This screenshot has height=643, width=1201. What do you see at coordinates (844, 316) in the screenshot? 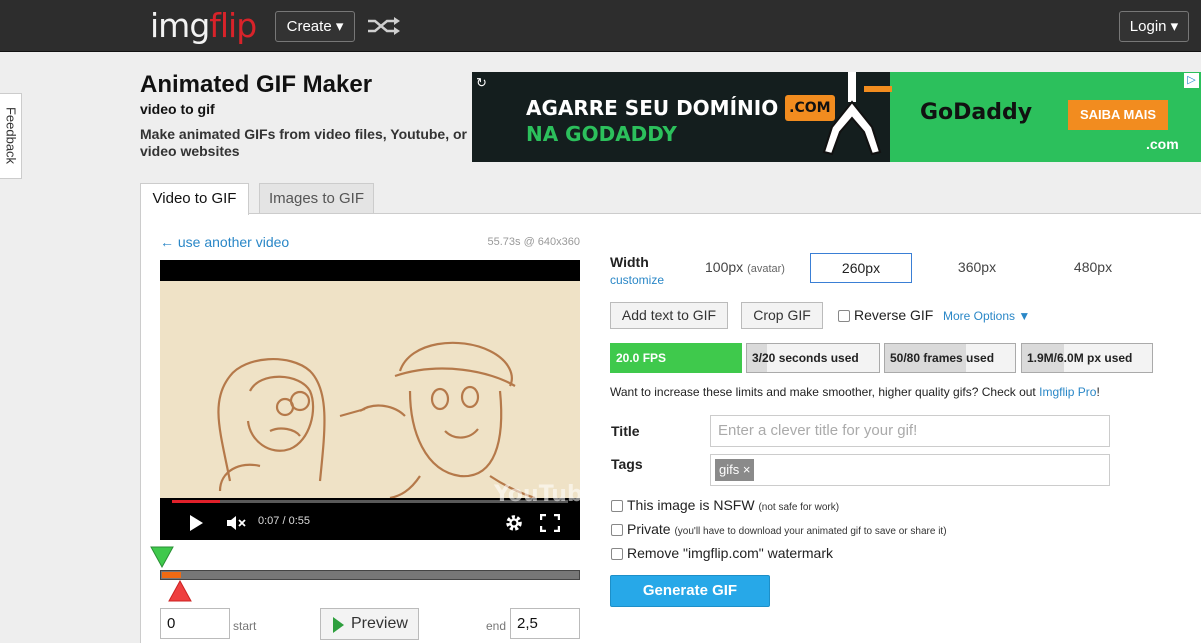
I see `reverse-gif-checkbox` at bounding box center [844, 316].